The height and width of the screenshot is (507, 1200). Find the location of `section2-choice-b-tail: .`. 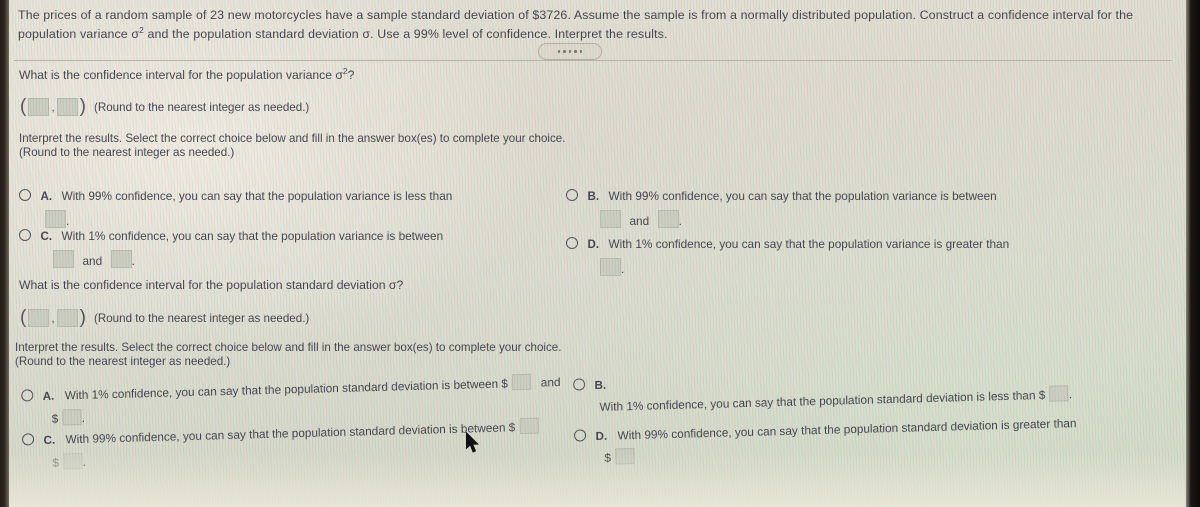

section2-choice-b-tail: . is located at coordinates (1070, 394).